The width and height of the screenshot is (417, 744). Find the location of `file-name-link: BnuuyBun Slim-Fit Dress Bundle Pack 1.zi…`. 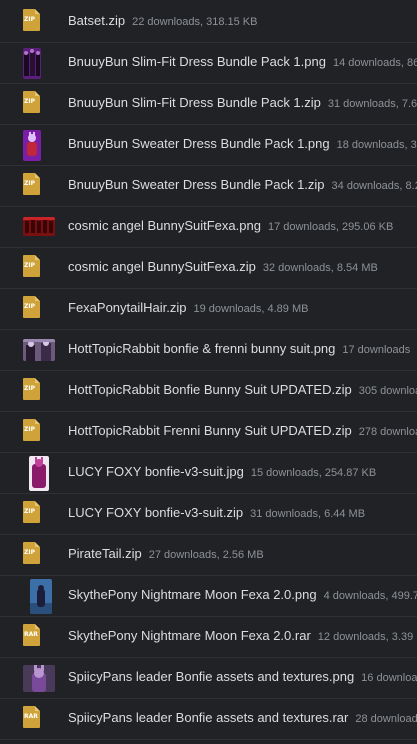

file-name-link: BnuuyBun Slim-Fit Dress Bundle Pack 1.zi… is located at coordinates (242, 102).